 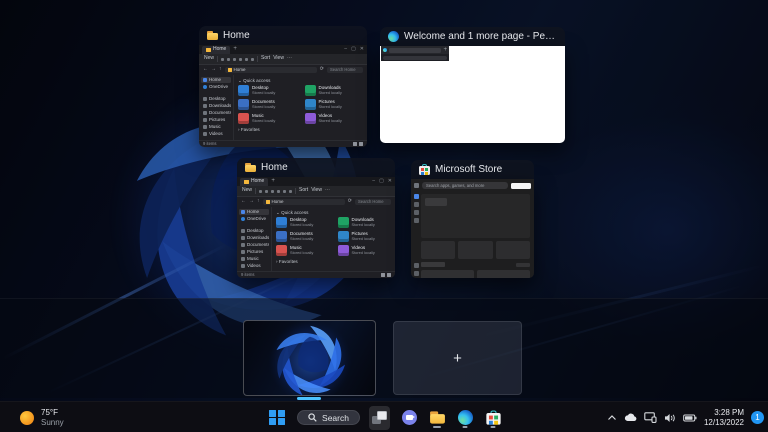 I want to click on store-gaming-icon, so click(x=416, y=212).